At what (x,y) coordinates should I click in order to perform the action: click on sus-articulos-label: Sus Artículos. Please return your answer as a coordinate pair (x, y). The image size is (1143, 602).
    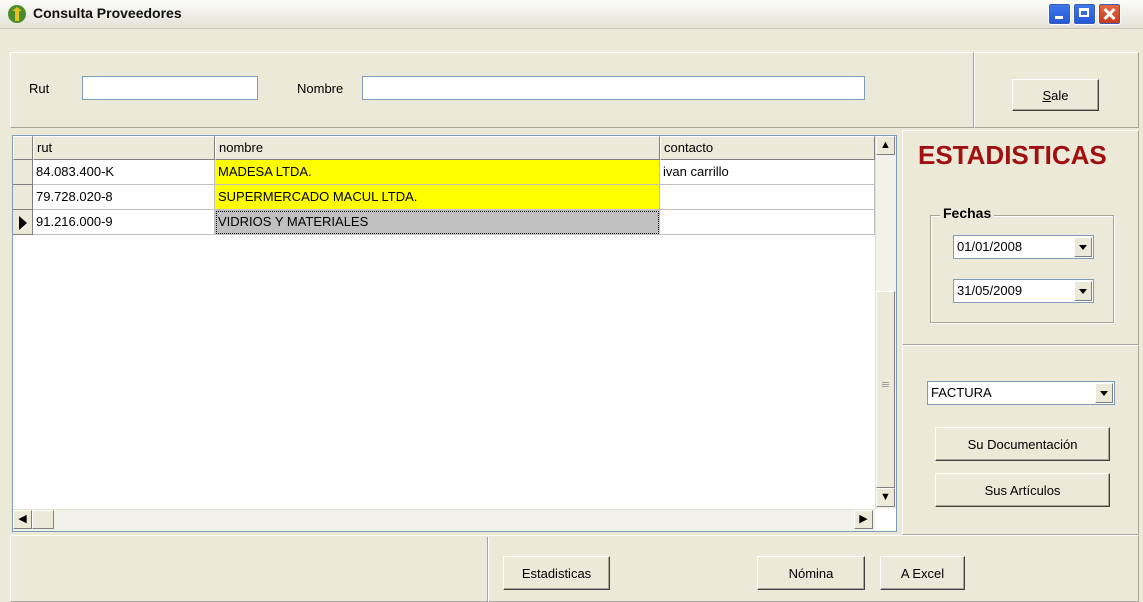
    Looking at the image, I should click on (1022, 490).